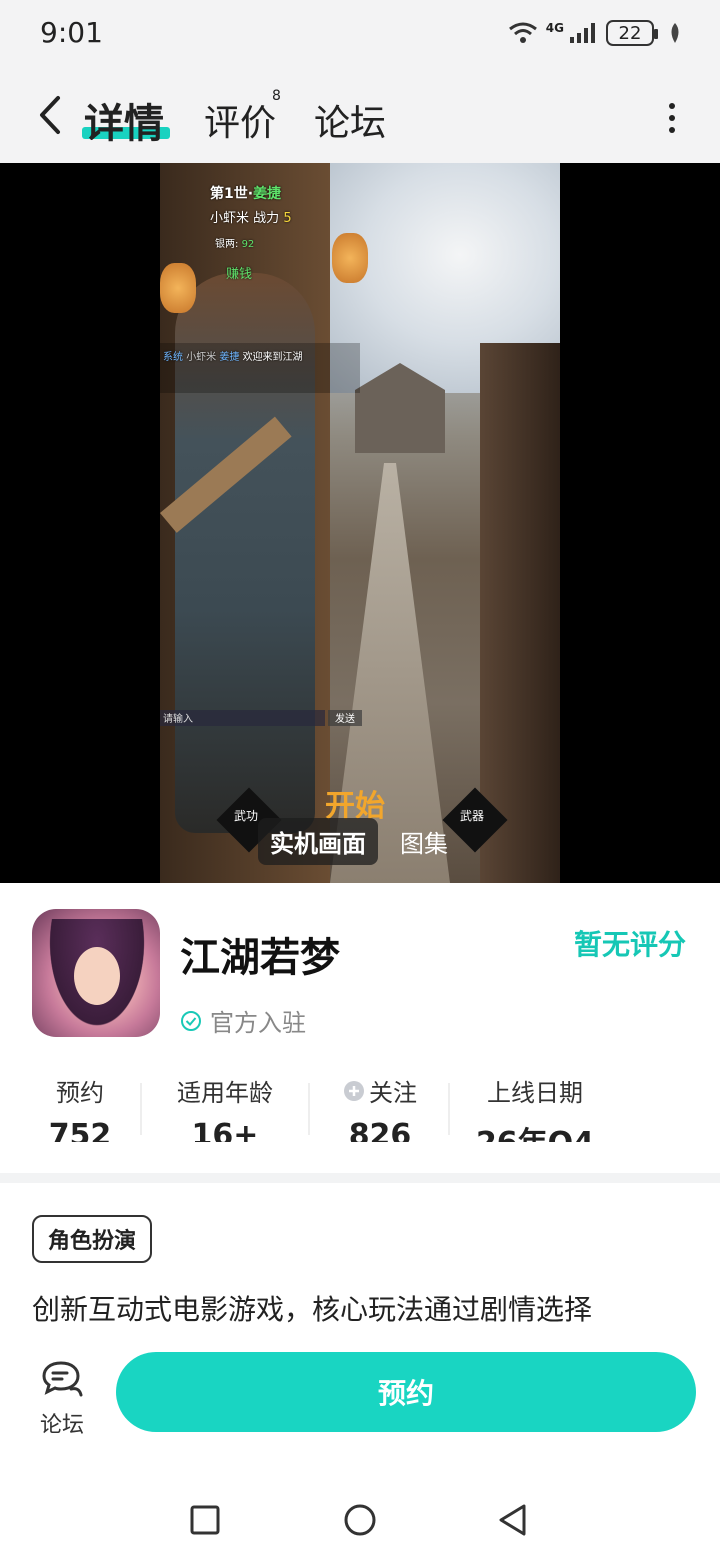 The width and height of the screenshot is (720, 1560). What do you see at coordinates (472, 816) in the screenshot?
I see `overlay-weapon-label: 武器` at bounding box center [472, 816].